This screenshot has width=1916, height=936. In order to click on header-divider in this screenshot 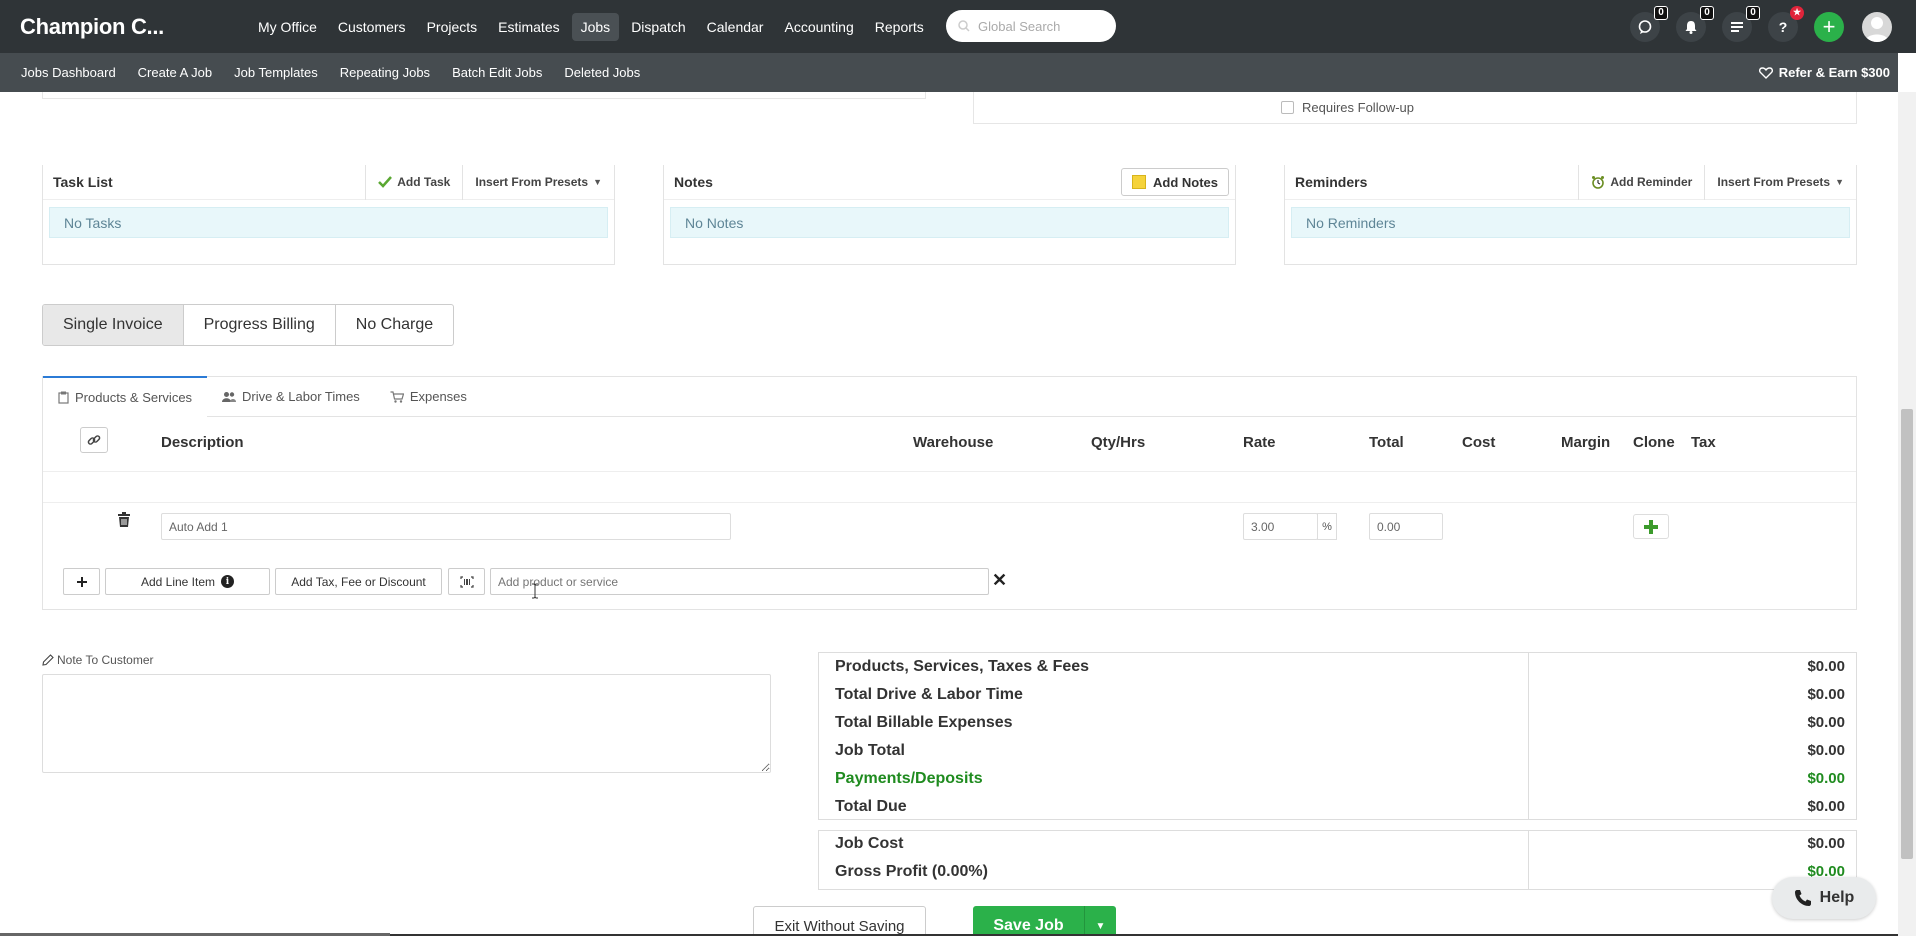, I will do `click(949, 471)`.